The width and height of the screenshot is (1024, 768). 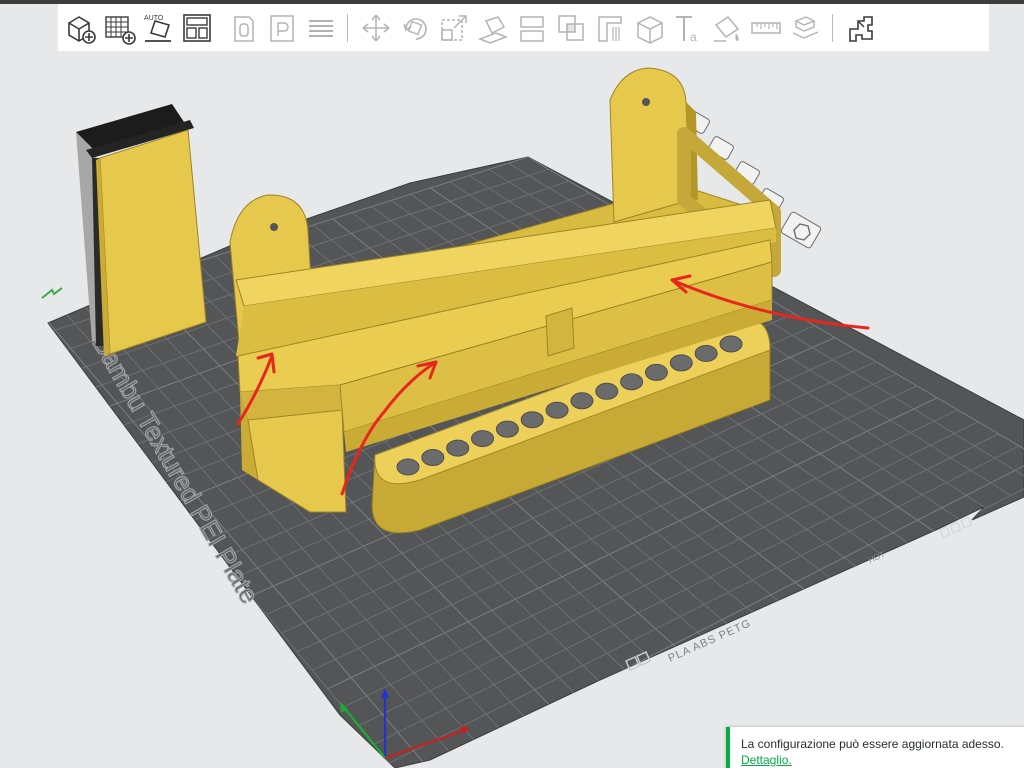 I want to click on layers-icon, so click(x=320, y=28).